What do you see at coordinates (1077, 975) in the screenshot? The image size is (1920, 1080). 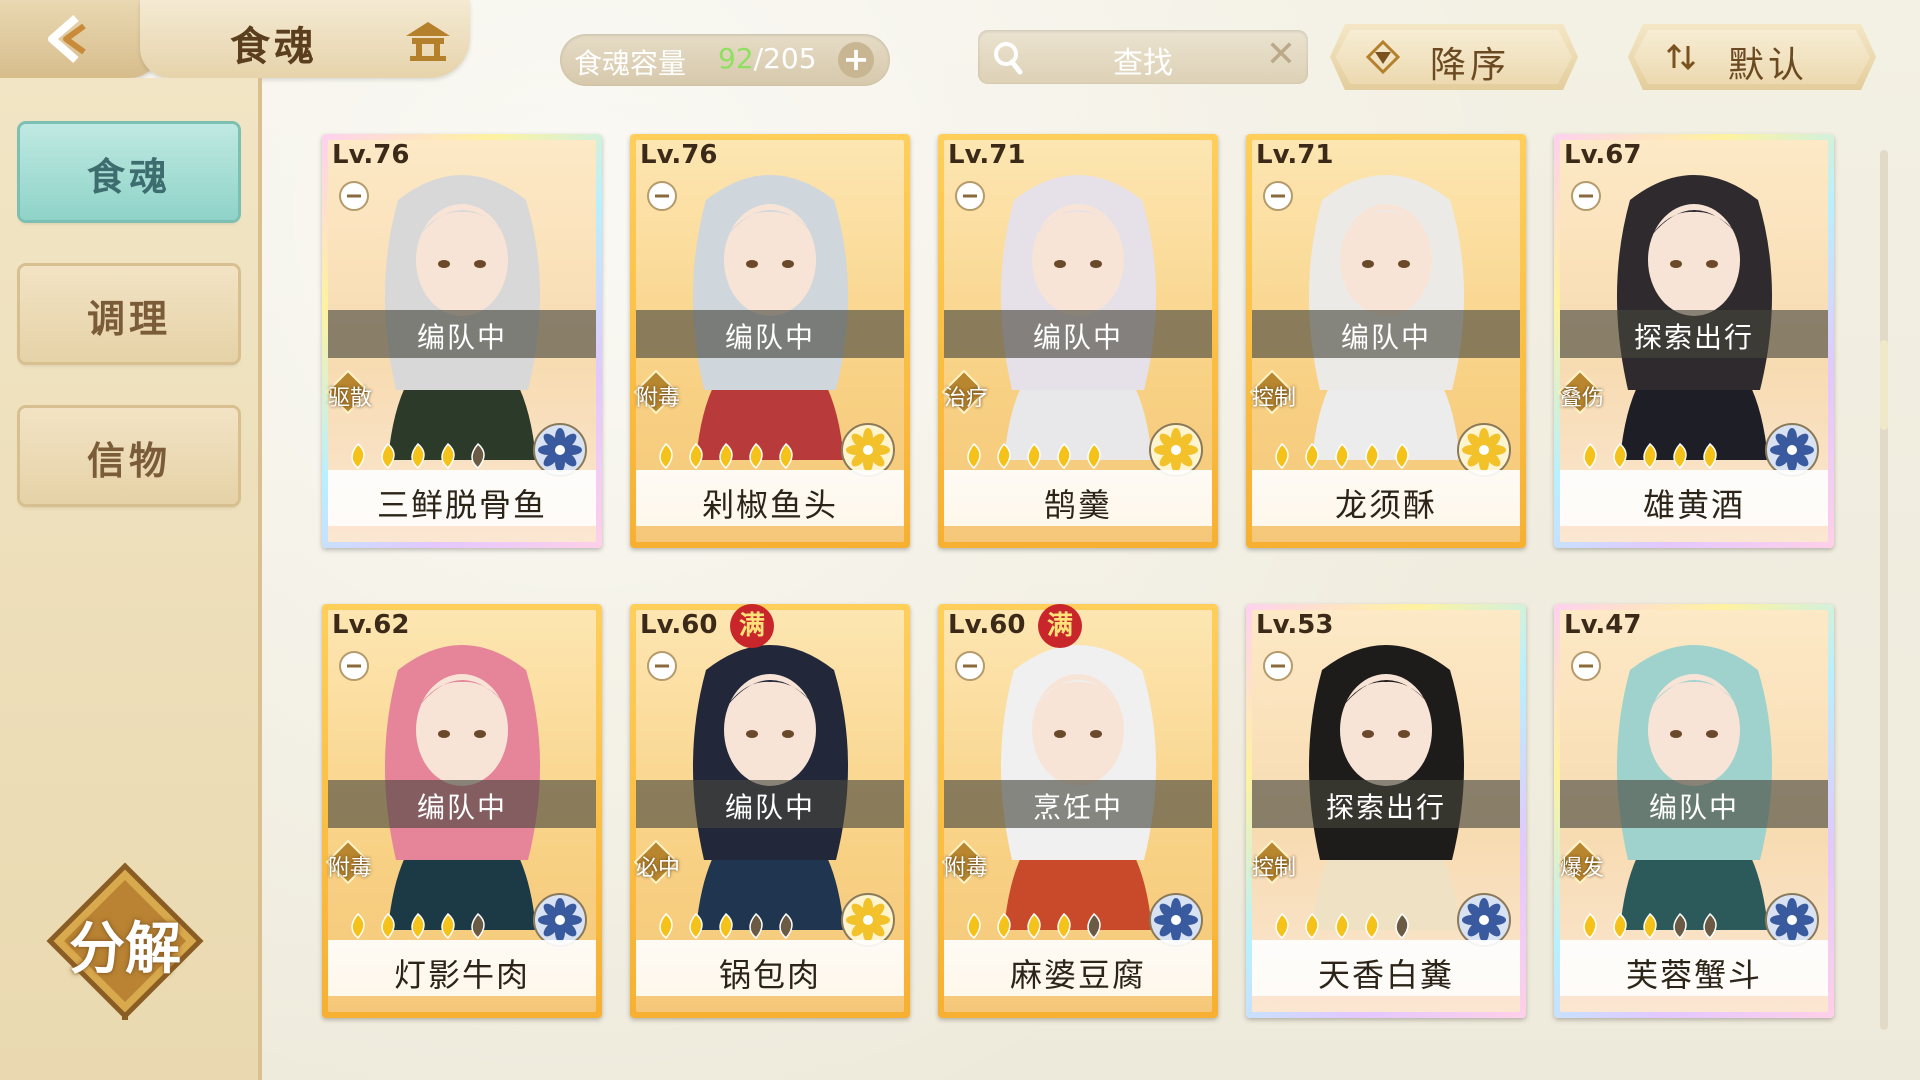 I see `card-name: 麻婆豆腐` at bounding box center [1077, 975].